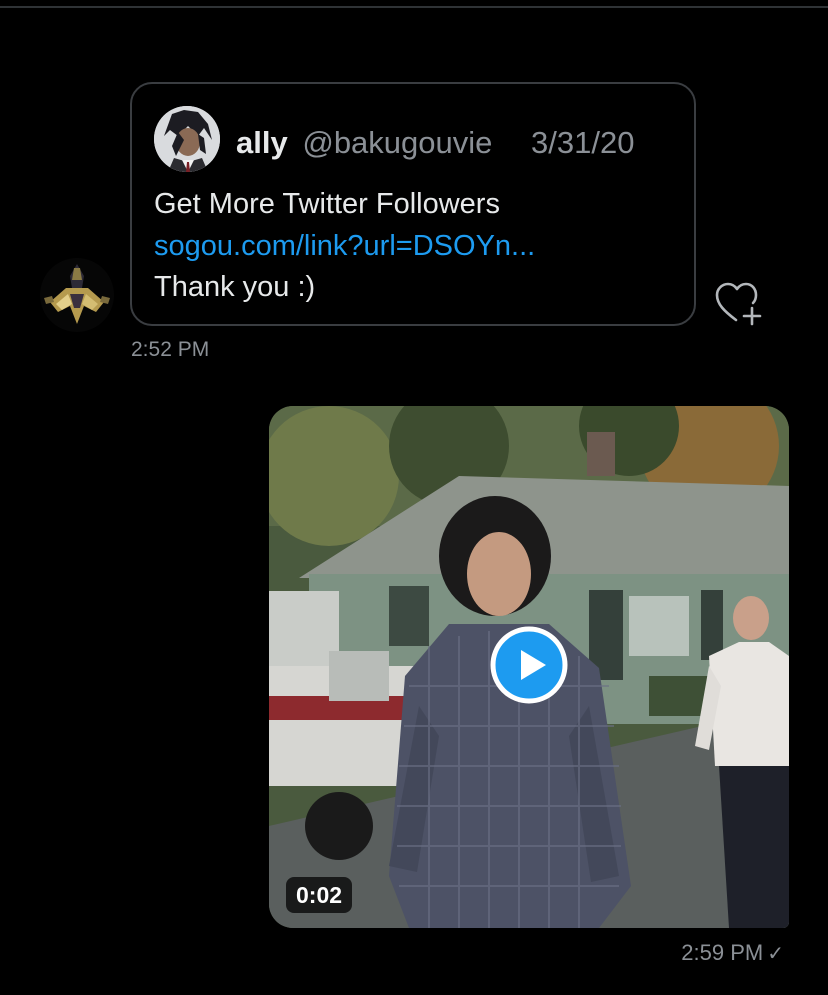 This screenshot has height=995, width=828. What do you see at coordinates (583, 142) in the screenshot?
I see `quoted-tweet-date: 3/31/20` at bounding box center [583, 142].